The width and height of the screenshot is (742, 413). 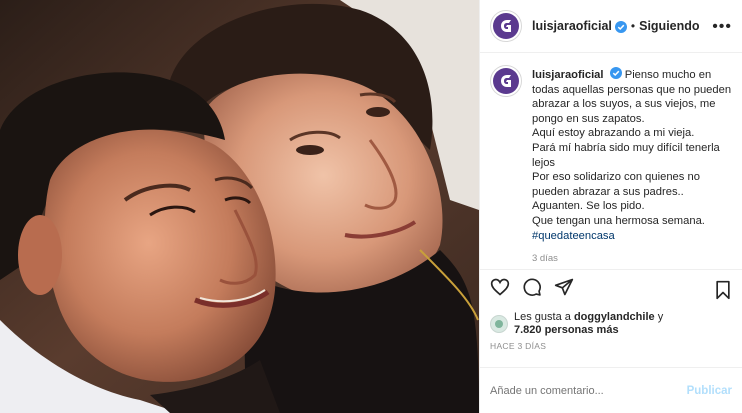 What do you see at coordinates (545, 259) in the screenshot?
I see `caption-time: 3 días` at bounding box center [545, 259].